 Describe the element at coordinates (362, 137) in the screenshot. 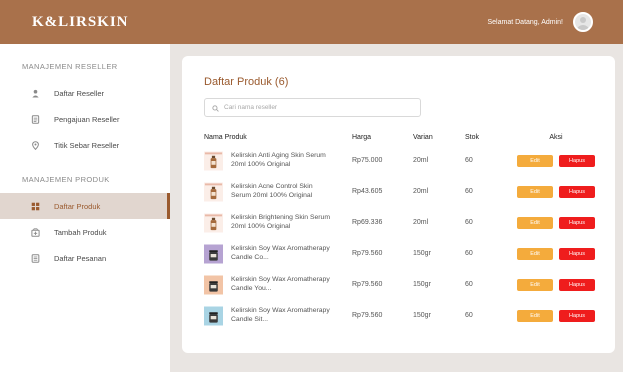

I see `col-header-price: Harga` at that location.